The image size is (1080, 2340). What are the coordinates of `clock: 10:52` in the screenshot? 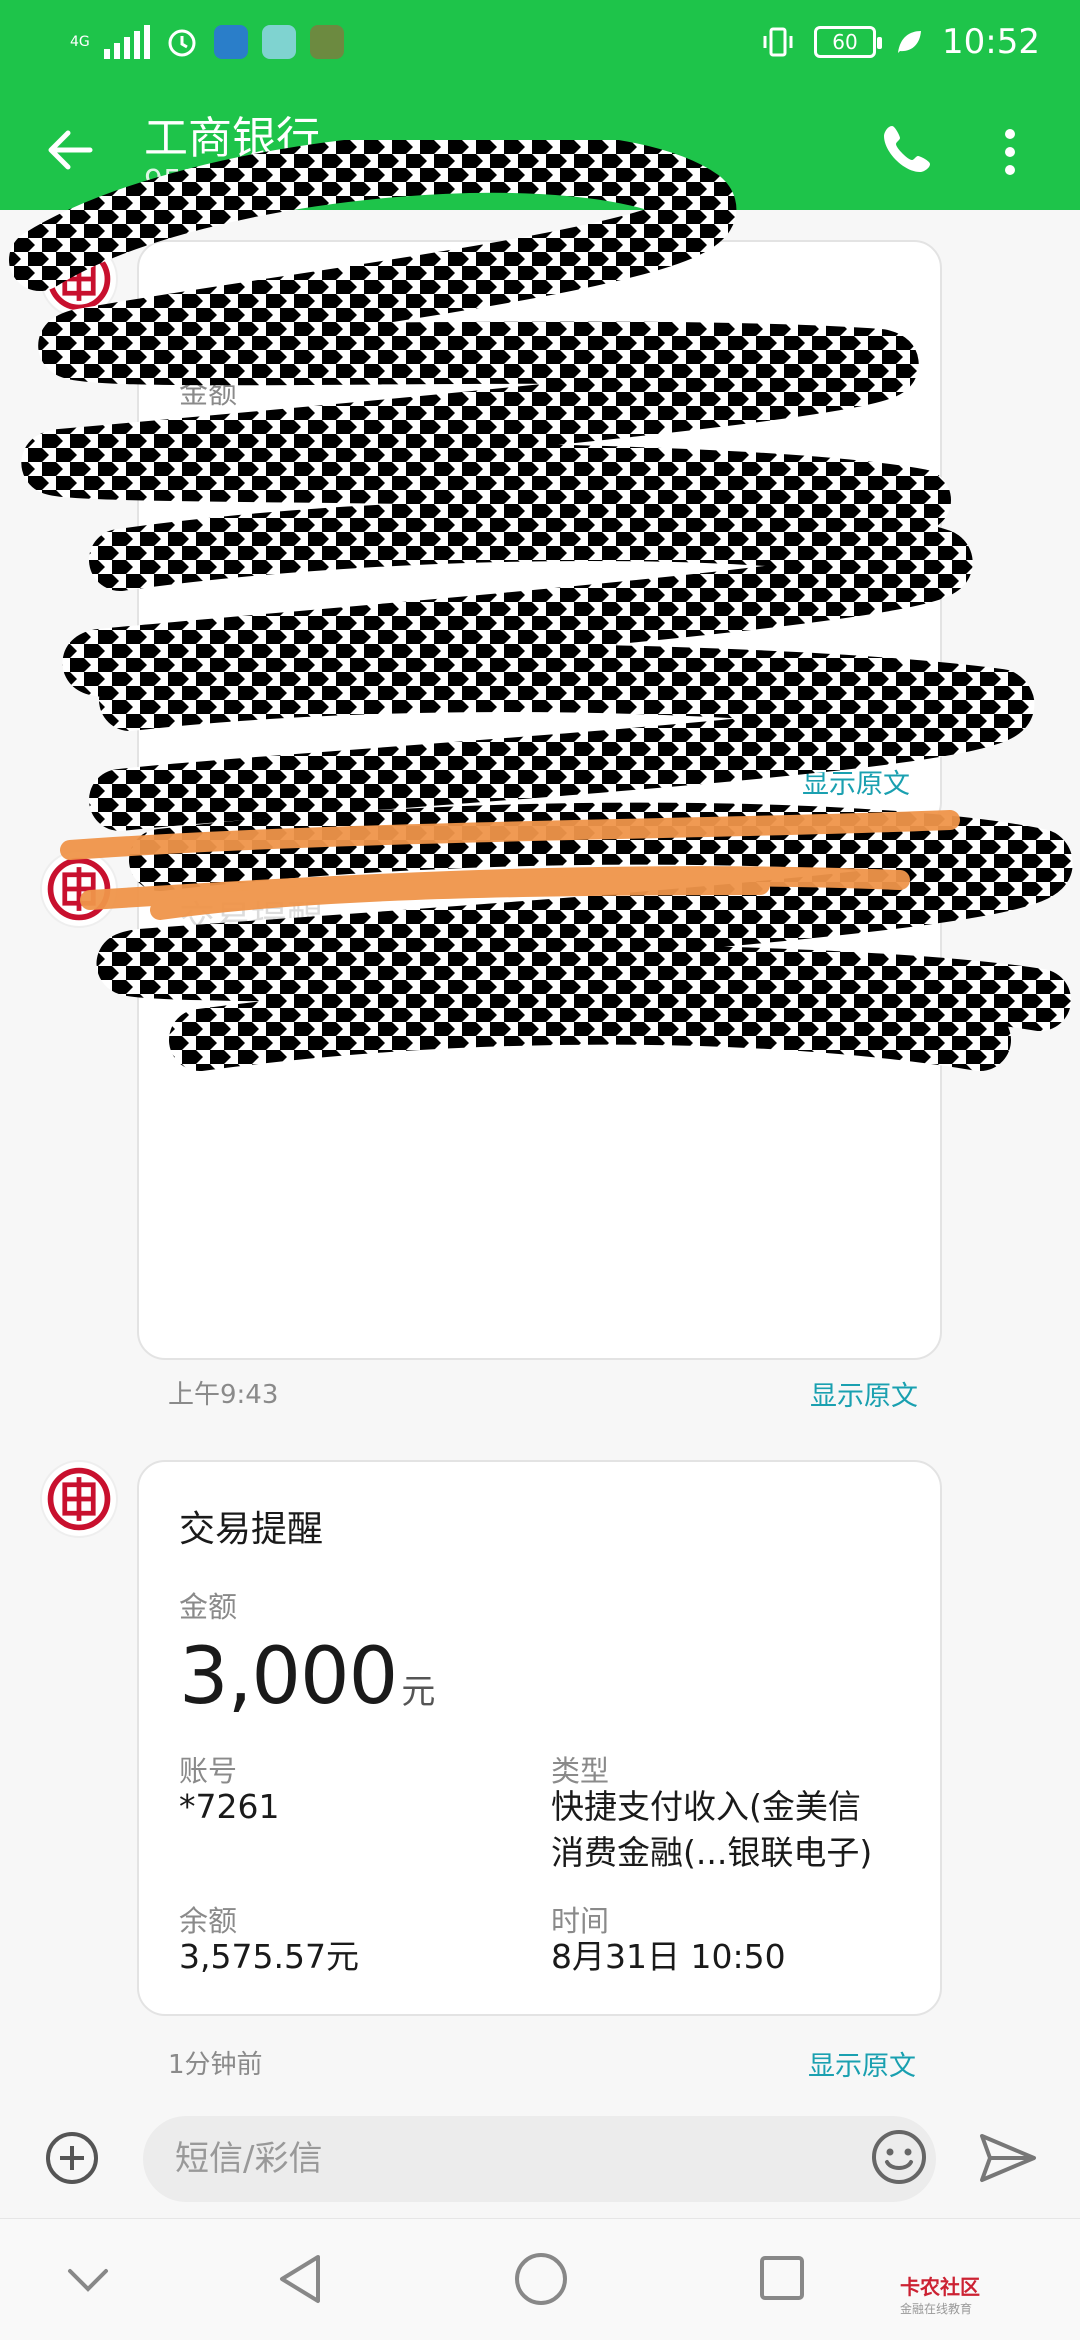 It's located at (991, 42).